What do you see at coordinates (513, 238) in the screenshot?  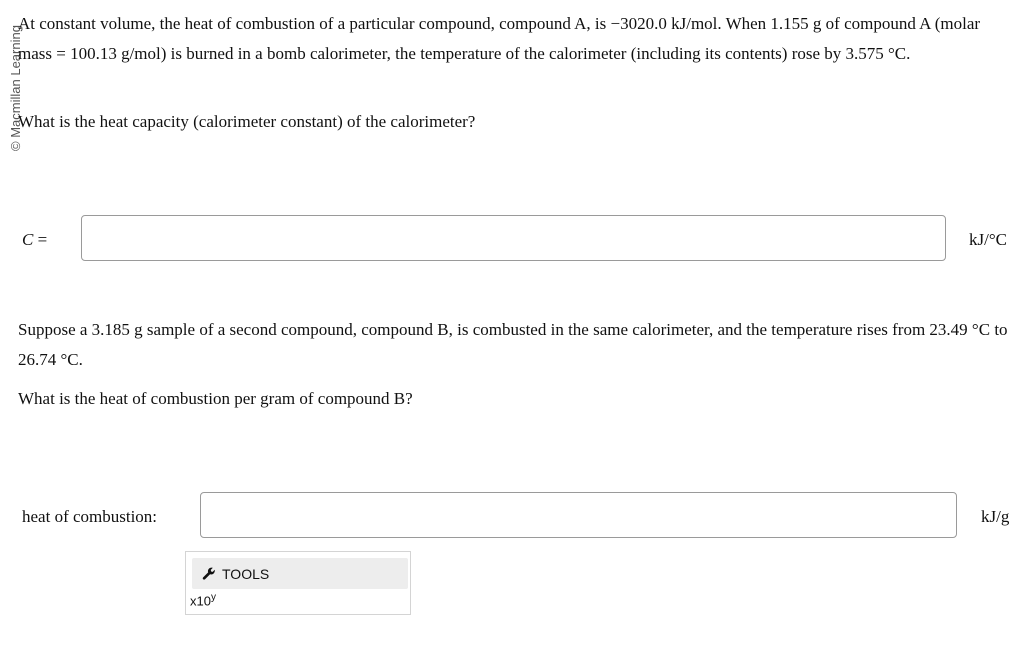 I see `heat-capacity-input` at bounding box center [513, 238].